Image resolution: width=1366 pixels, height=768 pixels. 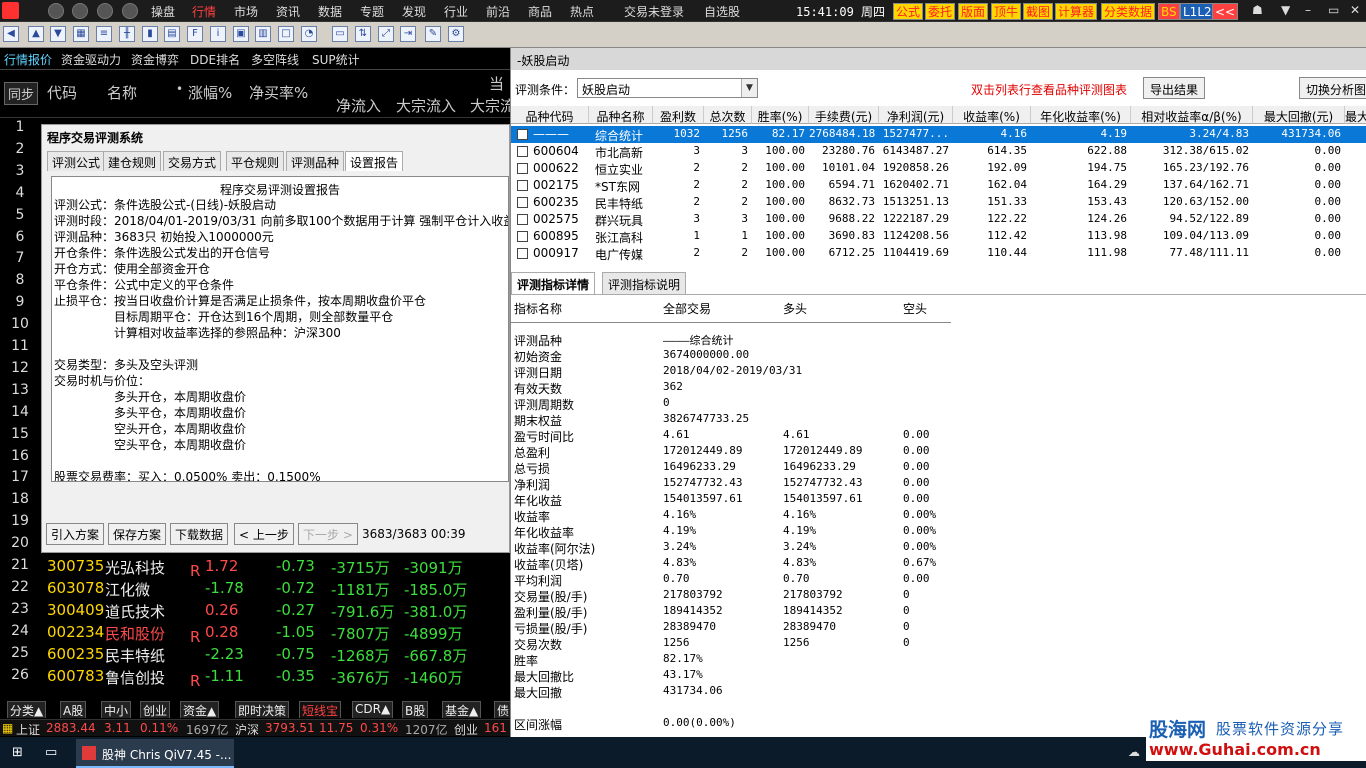 What do you see at coordinates (456, 11) in the screenshot?
I see `menu-item: 行业` at bounding box center [456, 11].